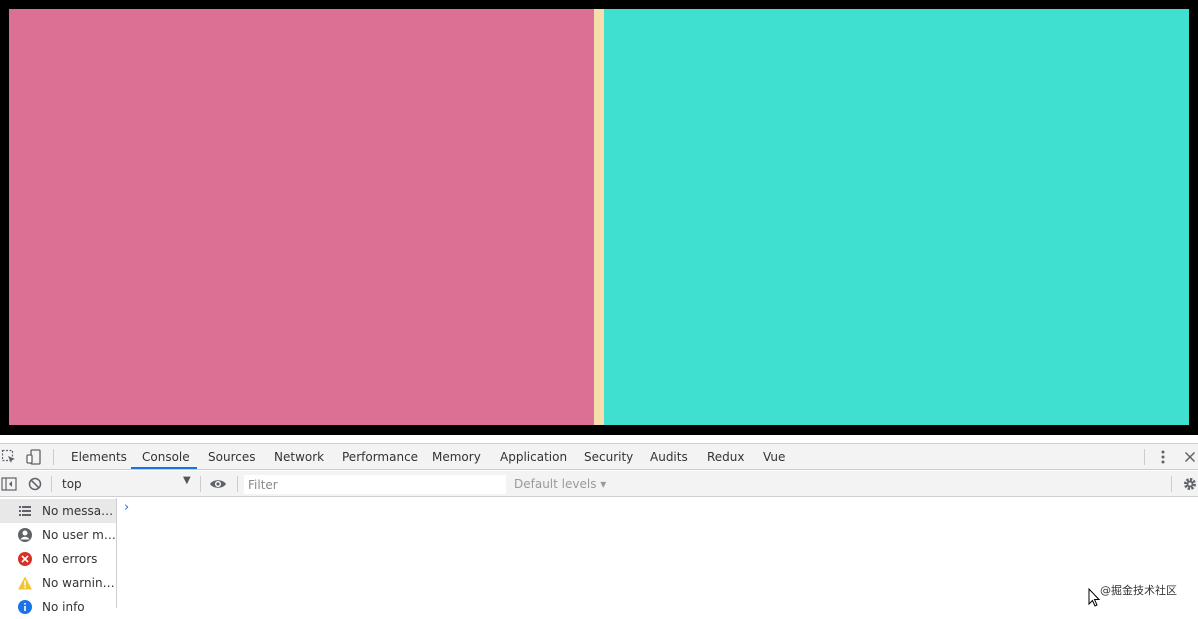 This screenshot has height=619, width=1198. I want to click on tab-elements: Elements, so click(99, 457).